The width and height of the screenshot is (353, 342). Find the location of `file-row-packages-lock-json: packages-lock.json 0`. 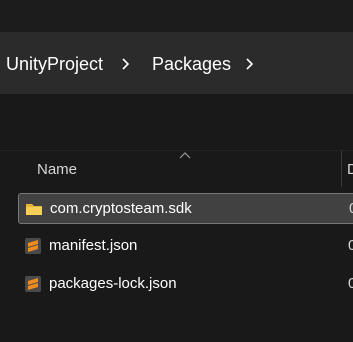

file-row-packages-lock-json: packages-lock.json 0 is located at coordinates (185, 284).